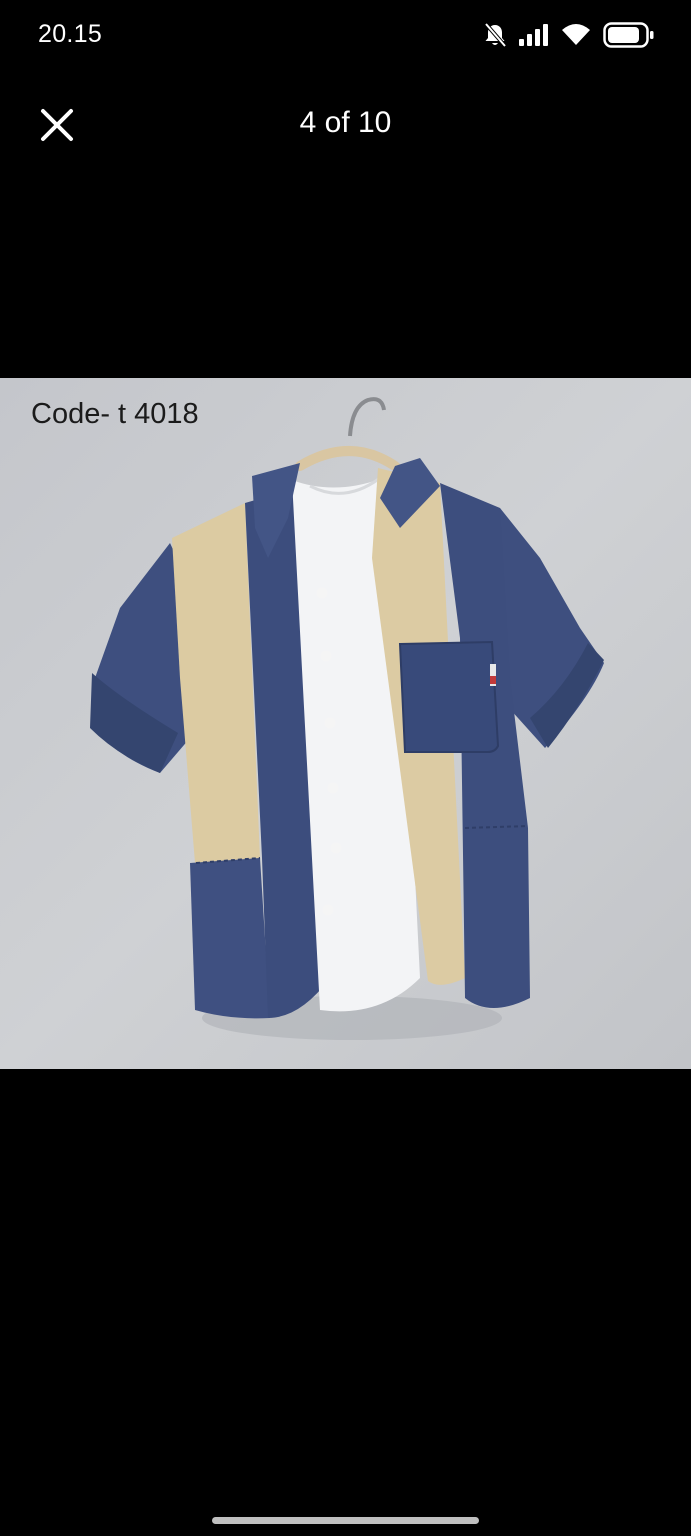 This screenshot has width=691, height=1536. I want to click on wifi-icon, so click(576, 35).